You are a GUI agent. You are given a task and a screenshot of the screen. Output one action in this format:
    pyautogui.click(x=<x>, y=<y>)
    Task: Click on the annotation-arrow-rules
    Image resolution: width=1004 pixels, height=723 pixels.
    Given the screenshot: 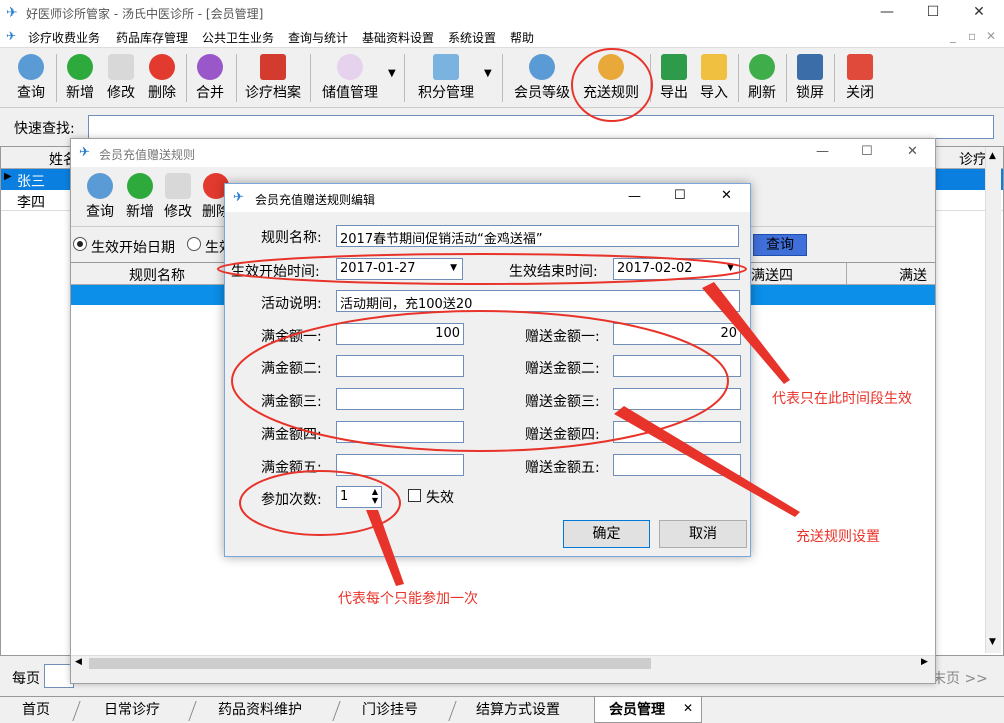 What is the action you would take?
    pyautogui.click(x=707, y=461)
    